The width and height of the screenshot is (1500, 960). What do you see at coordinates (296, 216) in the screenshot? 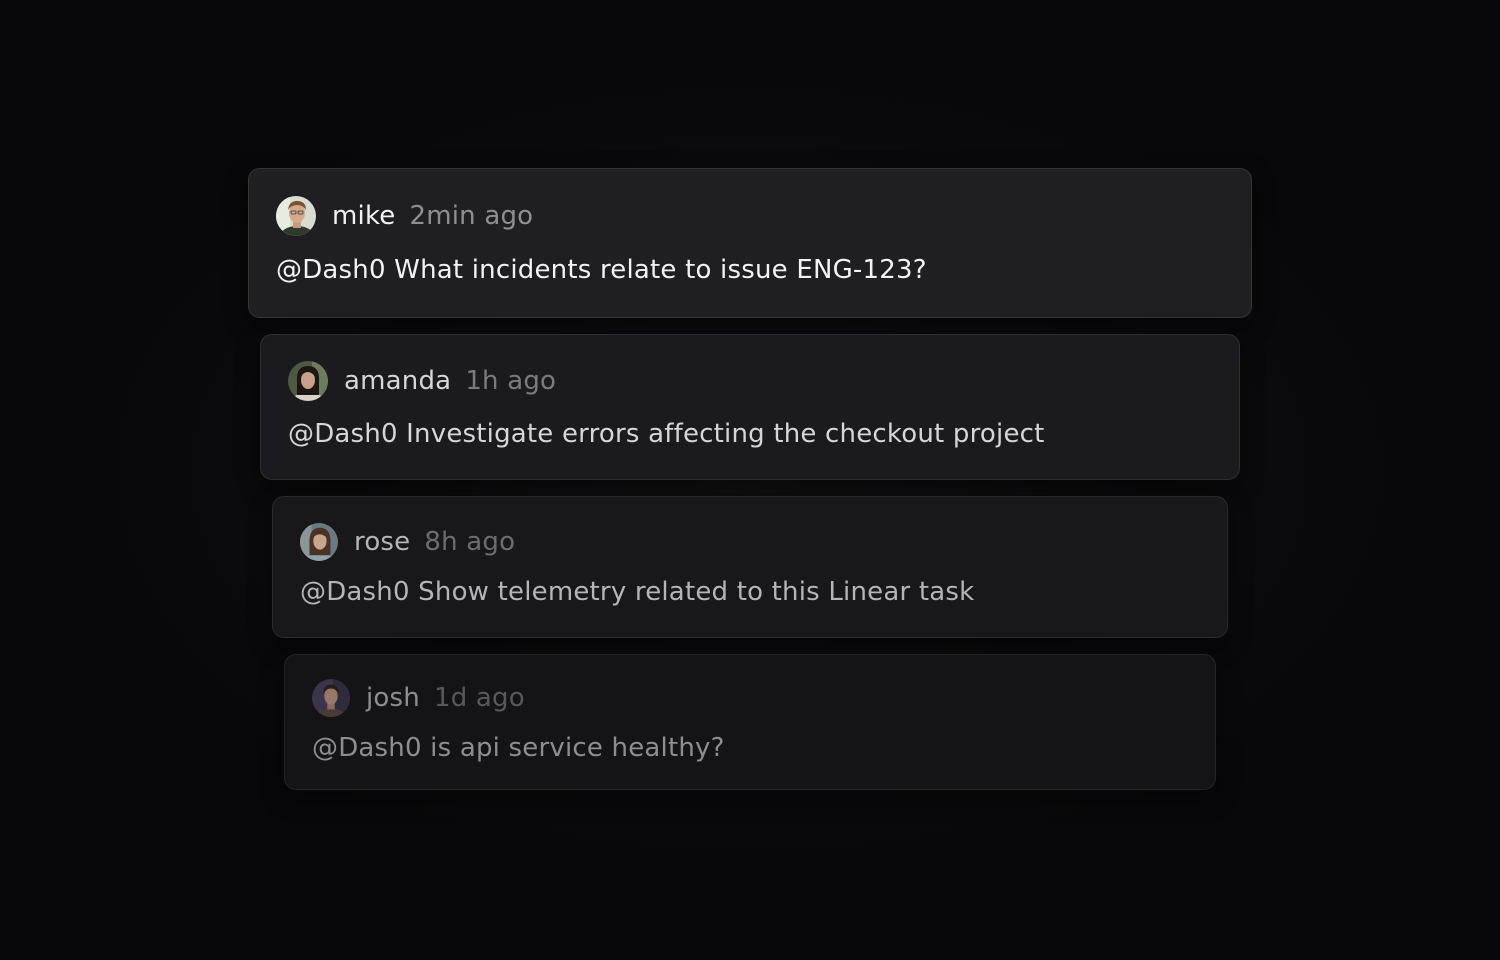
I see `avatar-mike` at bounding box center [296, 216].